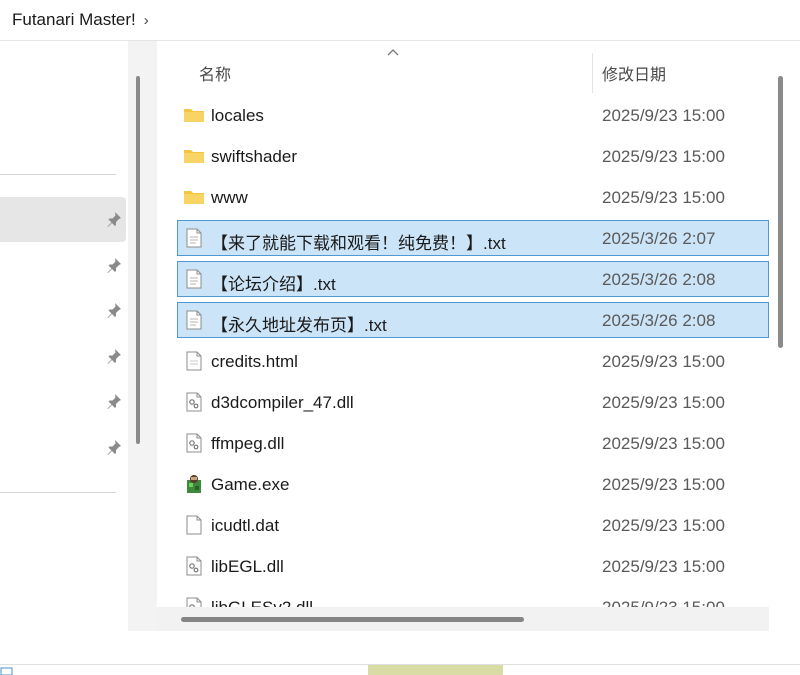 Image resolution: width=800 pixels, height=675 pixels. Describe the element at coordinates (358, 243) in the screenshot. I see `file-name: 【来了就能下载和观看！纯免费！】.txt` at that location.